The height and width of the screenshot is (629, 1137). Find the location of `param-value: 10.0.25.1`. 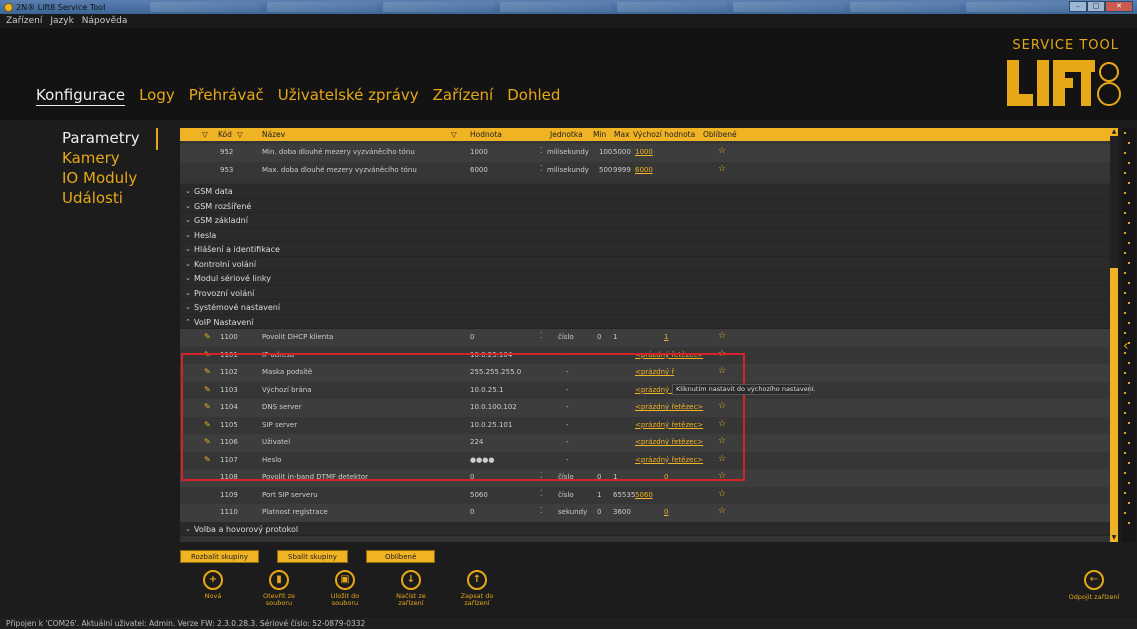

param-value: 10.0.25.1 is located at coordinates (486, 390).